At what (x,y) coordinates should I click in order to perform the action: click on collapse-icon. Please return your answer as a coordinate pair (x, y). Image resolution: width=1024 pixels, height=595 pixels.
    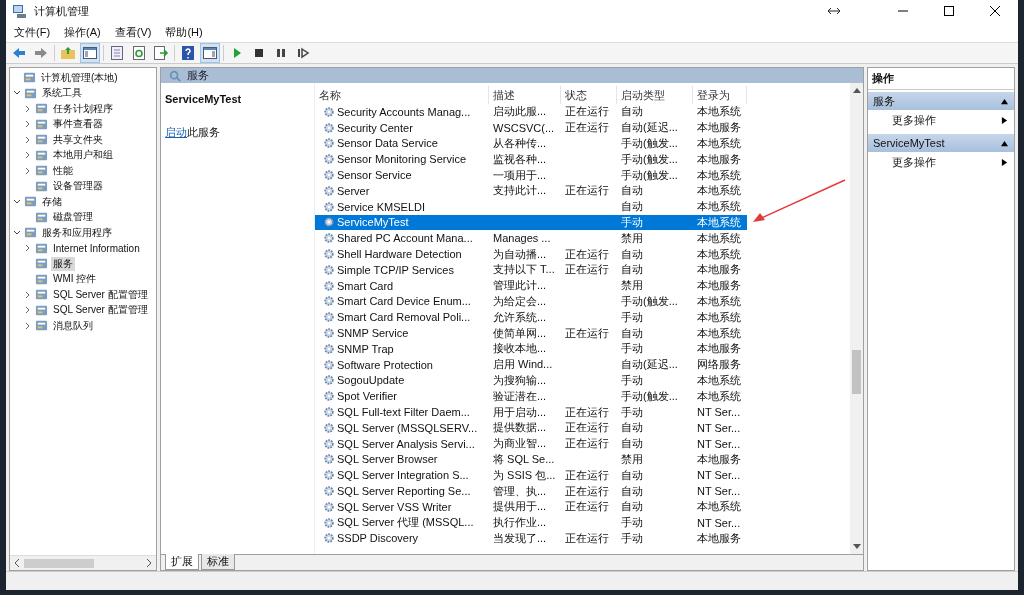
    Looking at the image, I should click on (1004, 101).